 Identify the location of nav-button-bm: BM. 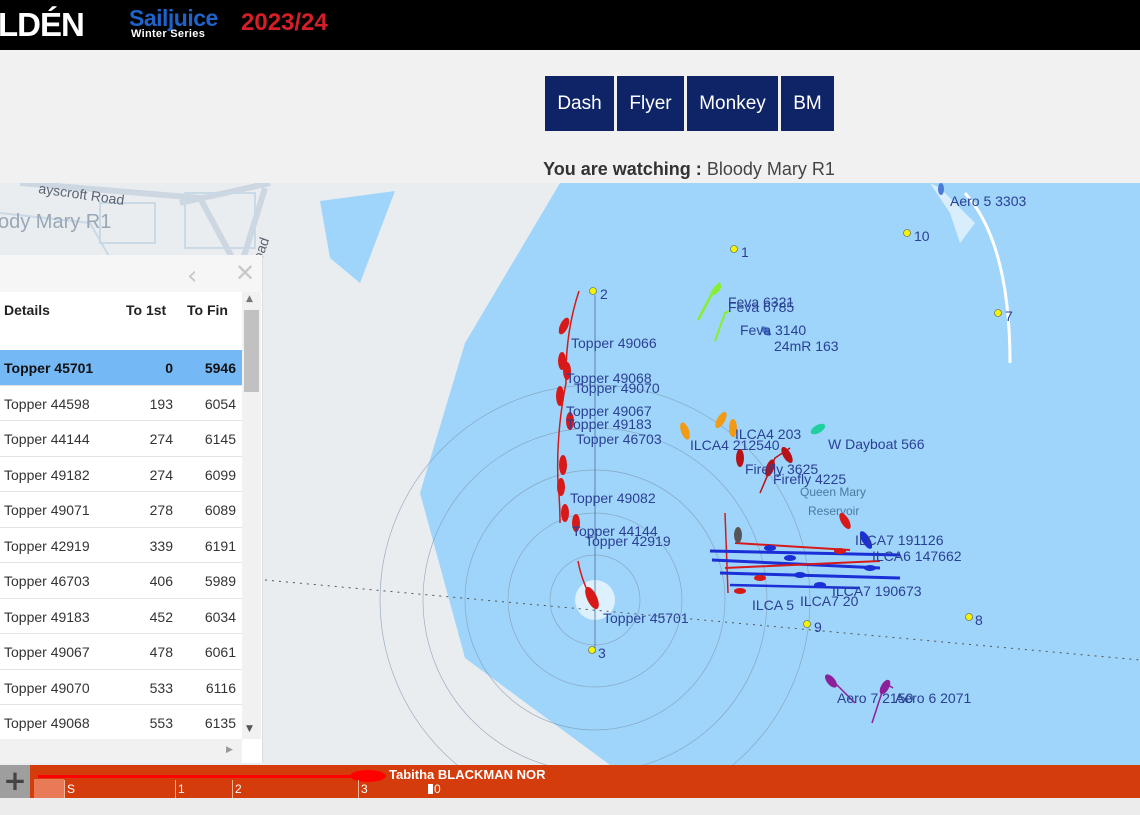
(807, 103).